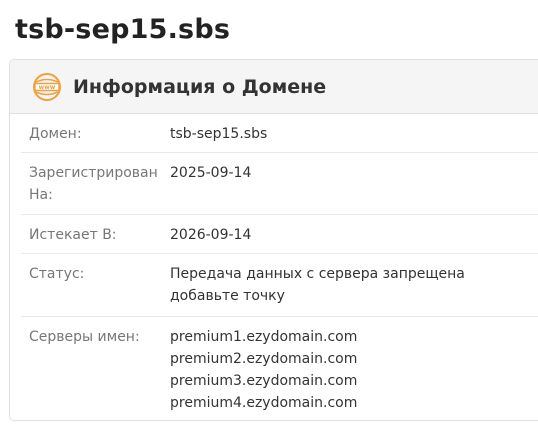  What do you see at coordinates (264, 359) in the screenshot?
I see `nameserver-item: premium2.ezydomain.com` at bounding box center [264, 359].